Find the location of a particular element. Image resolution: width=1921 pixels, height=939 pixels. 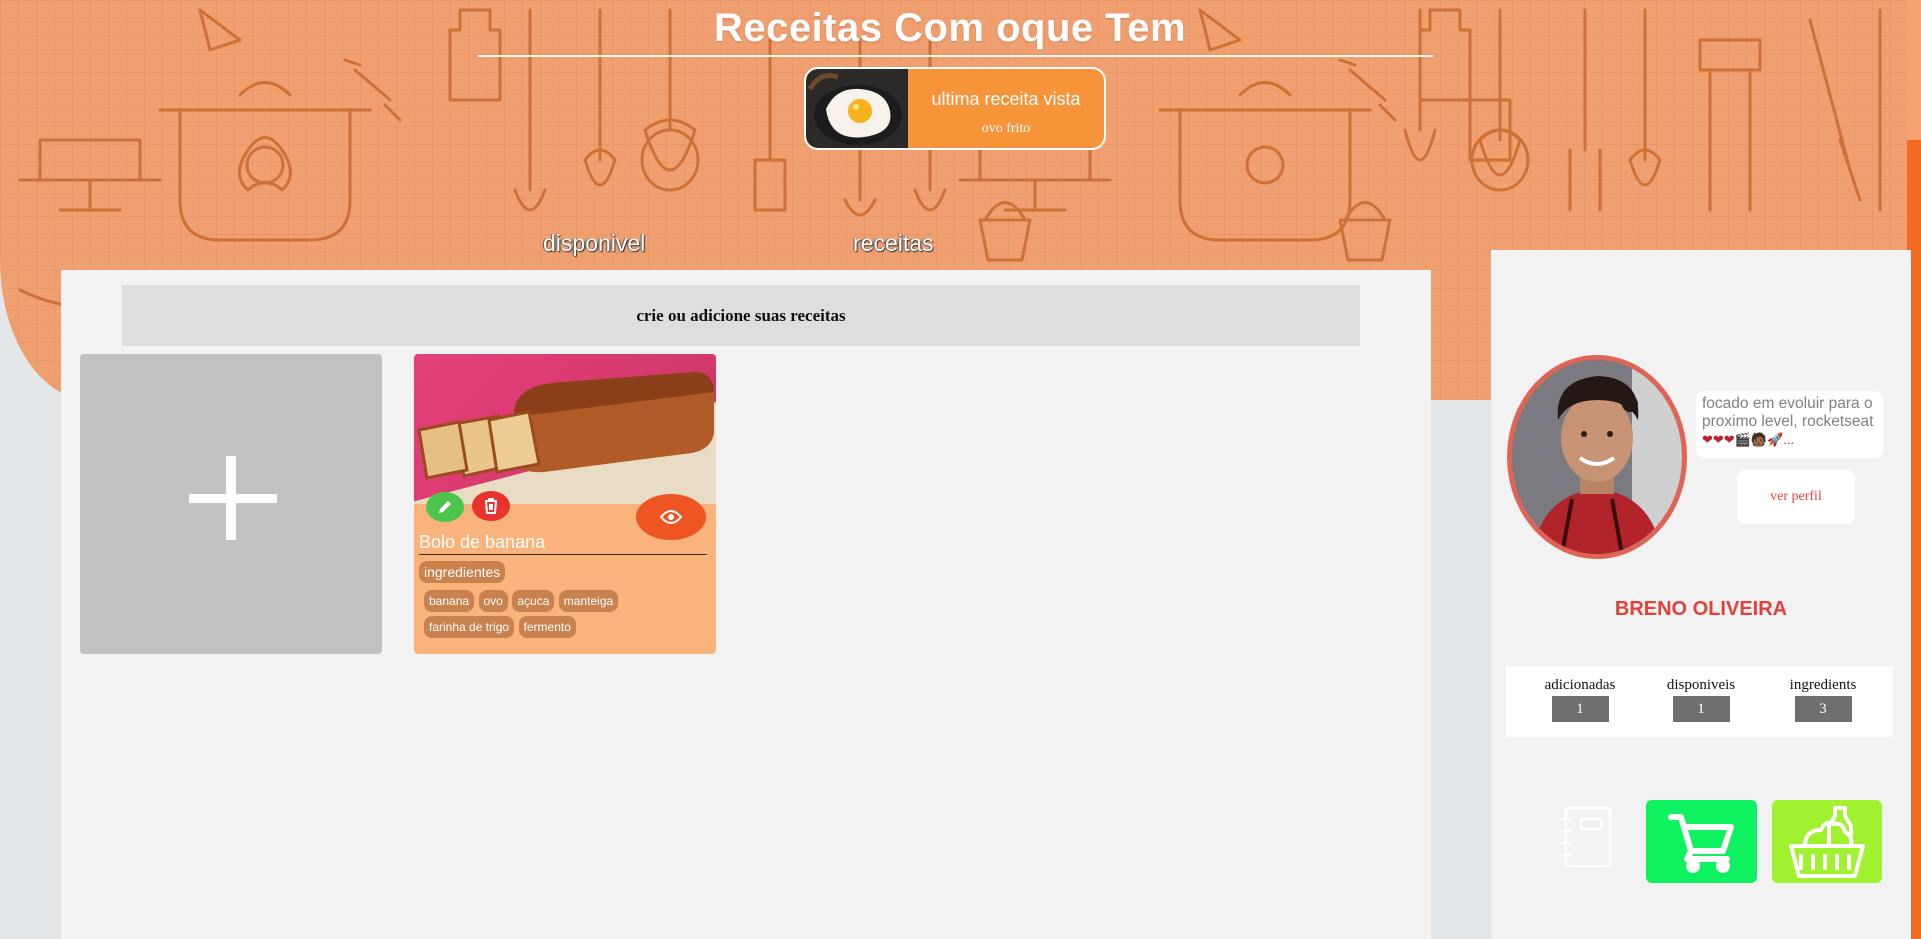

title-divider is located at coordinates (955, 56).